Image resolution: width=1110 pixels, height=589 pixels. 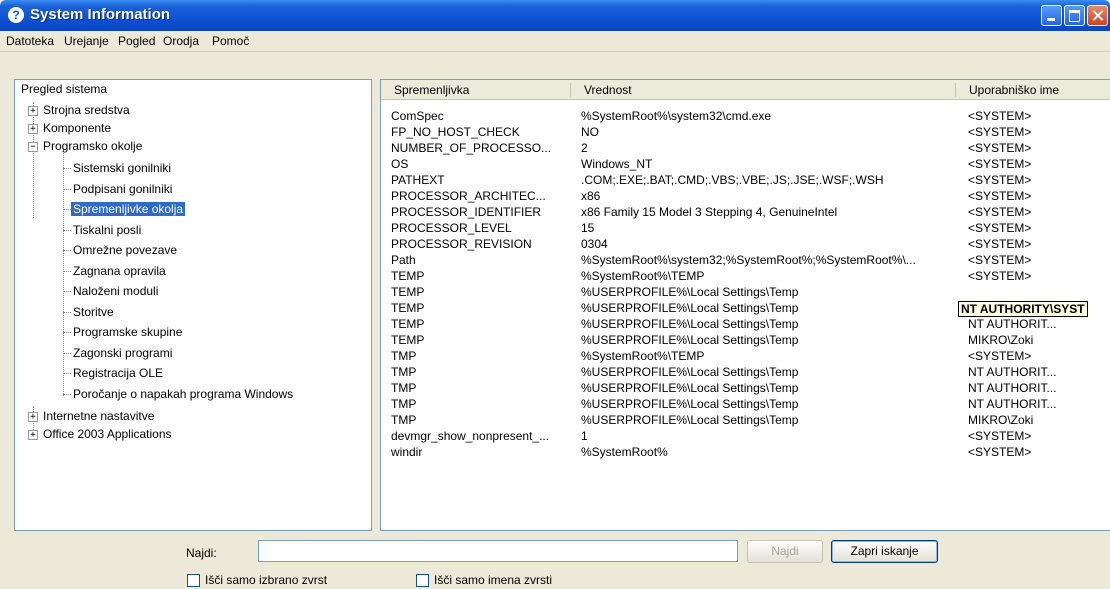 What do you see at coordinates (190, 251) in the screenshot?
I see `tree-item: Omrežne povezave` at bounding box center [190, 251].